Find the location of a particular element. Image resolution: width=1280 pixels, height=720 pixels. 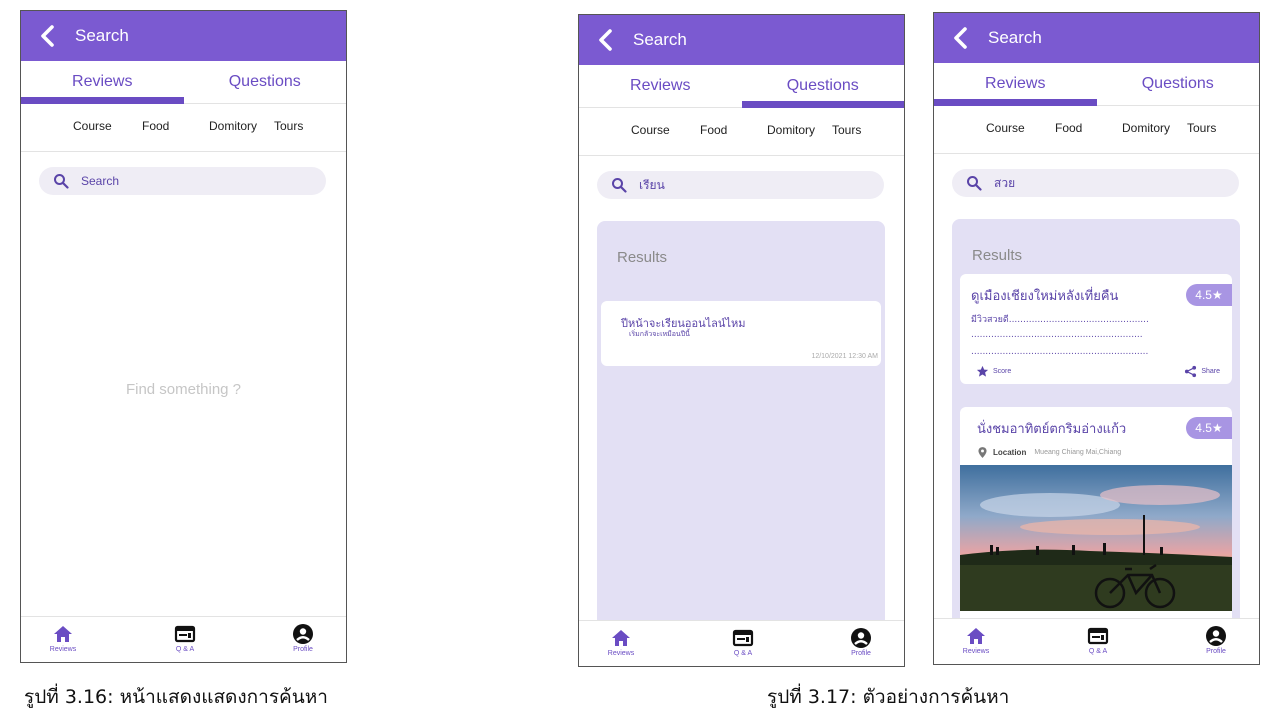

score-button: Score is located at coordinates (993, 371).